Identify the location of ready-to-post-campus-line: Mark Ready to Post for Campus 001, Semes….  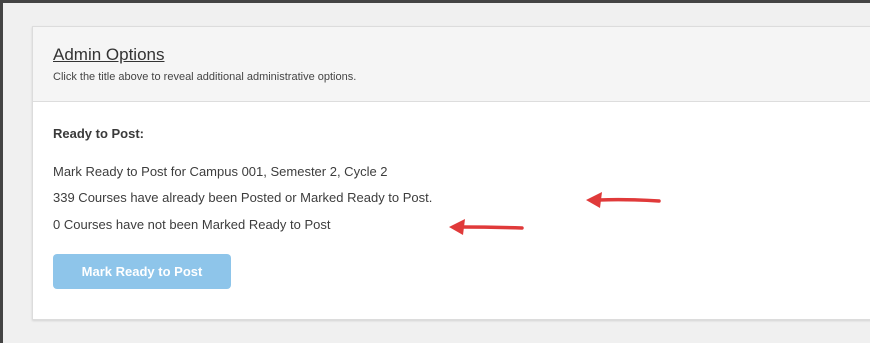
(220, 171).